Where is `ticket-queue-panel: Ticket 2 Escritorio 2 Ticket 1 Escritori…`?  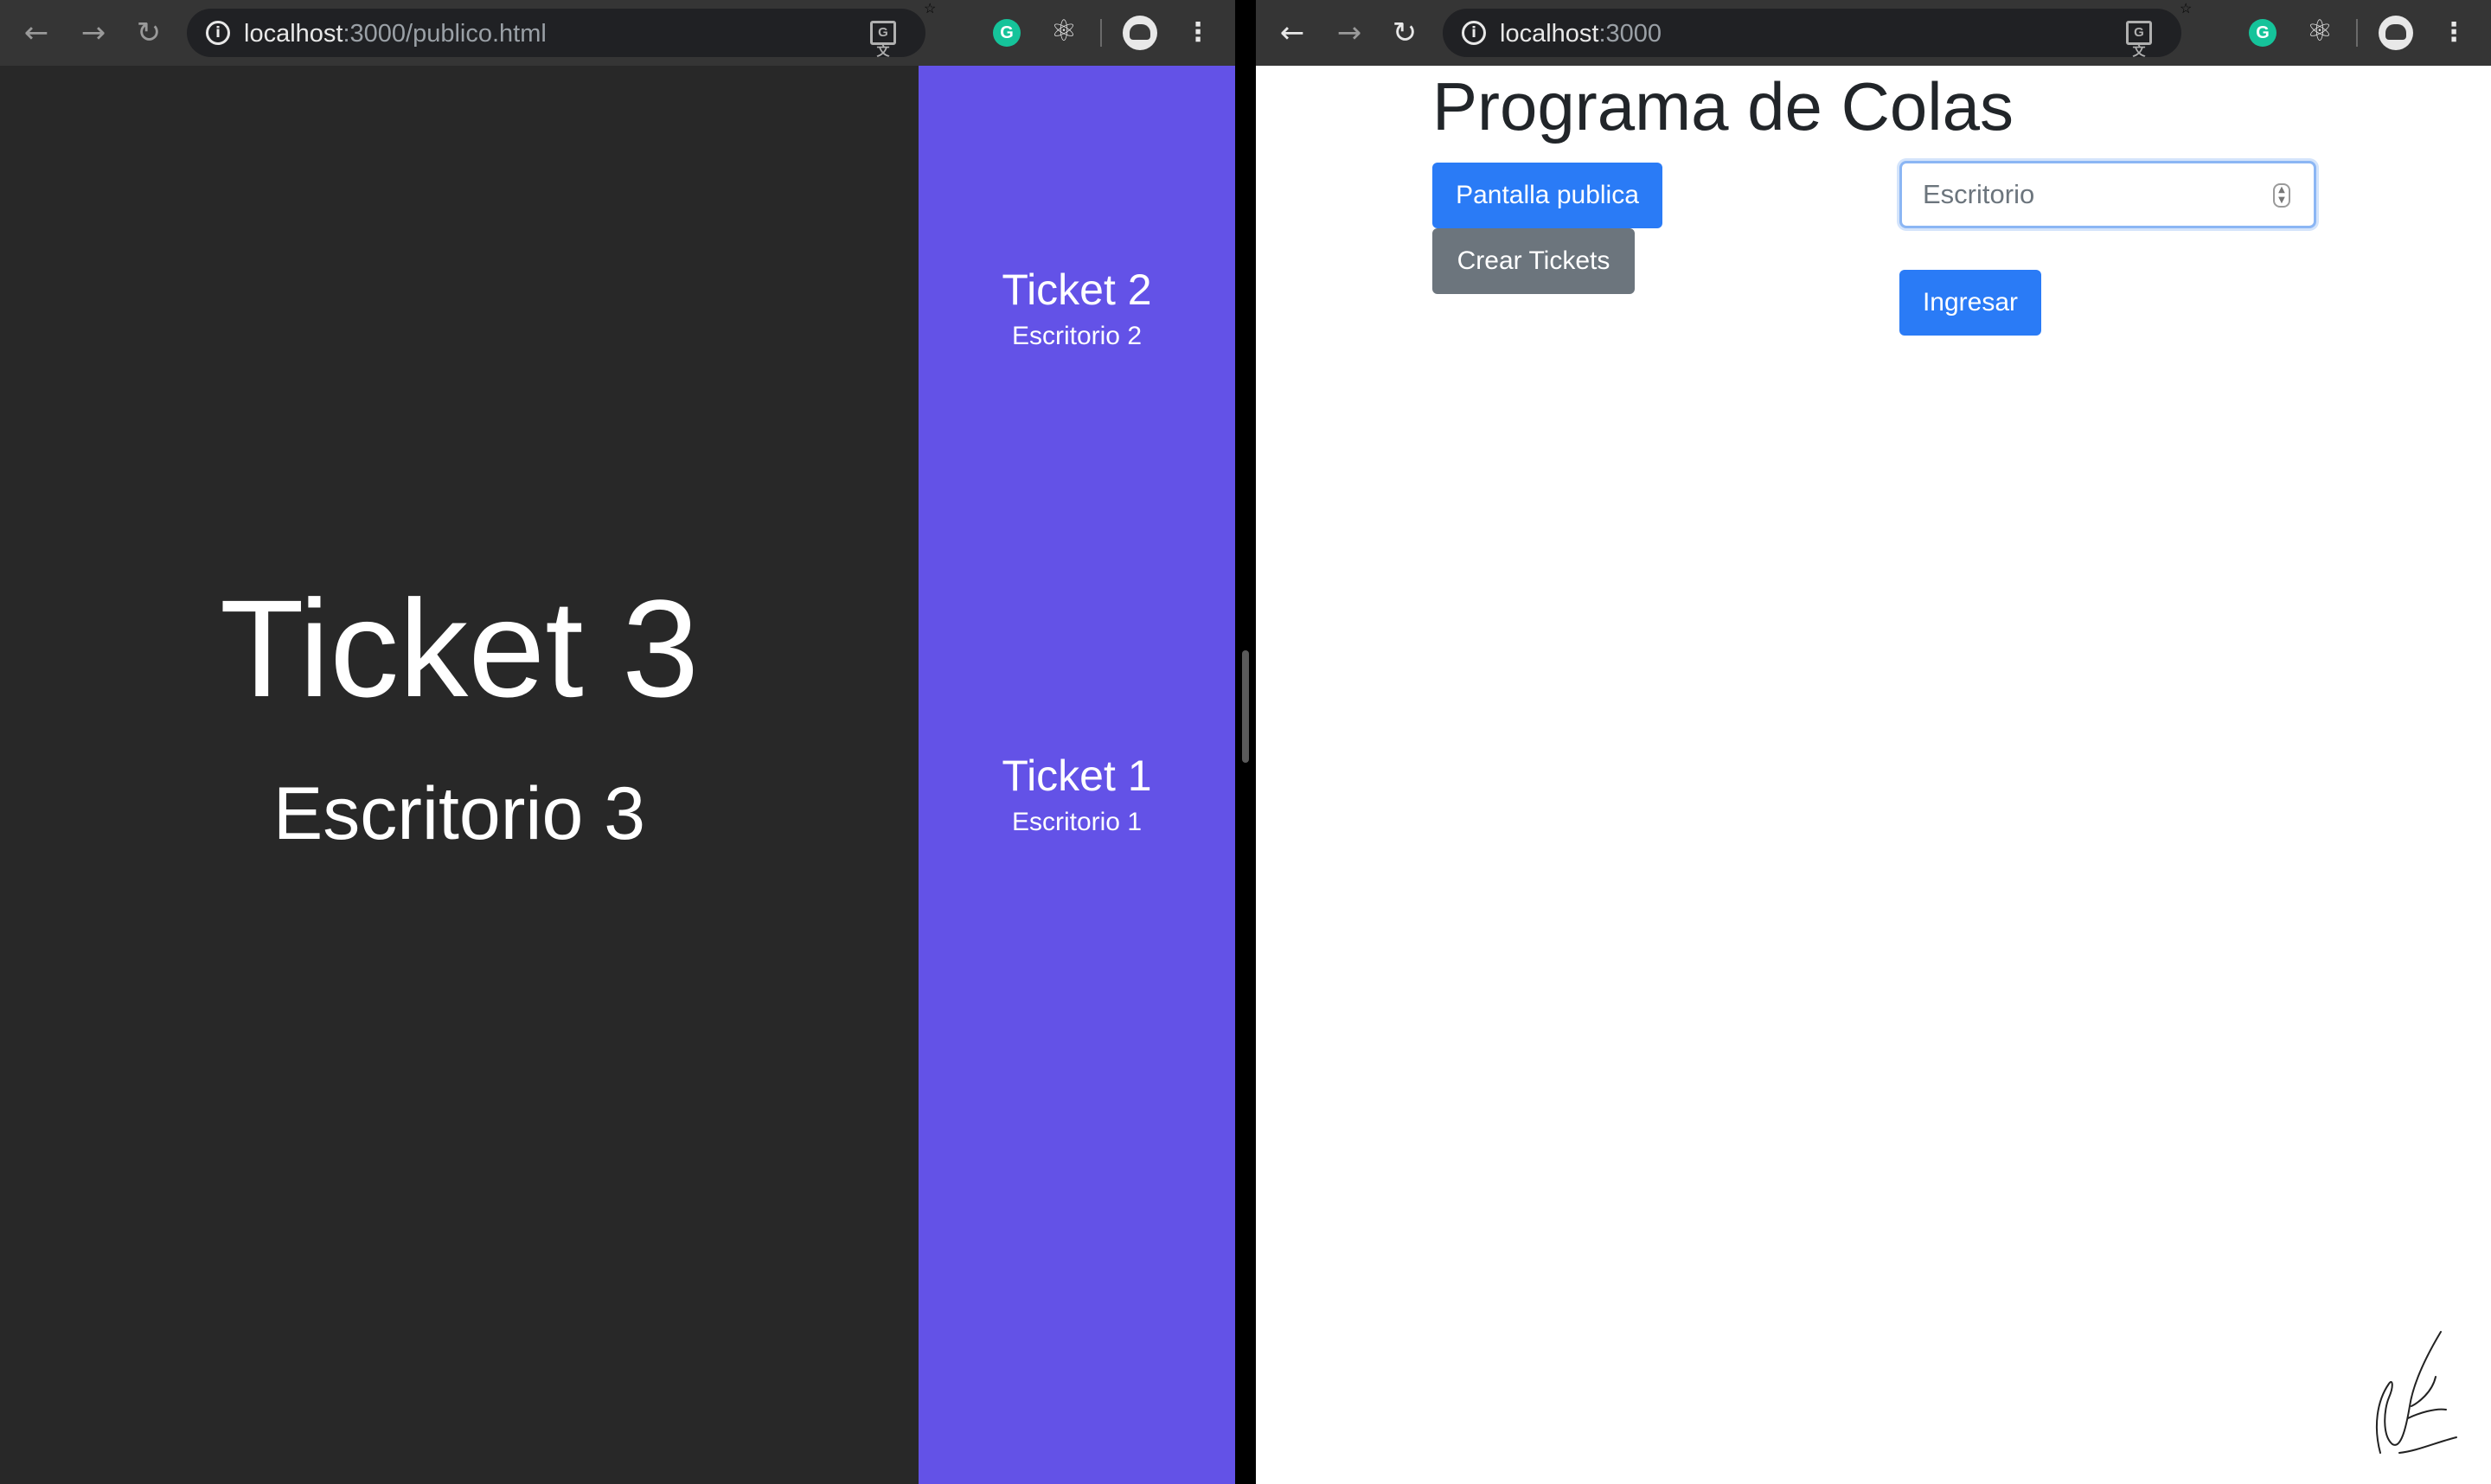
ticket-queue-panel: Ticket 2 Escritorio 2 Ticket 1 Escritori… is located at coordinates (1077, 775).